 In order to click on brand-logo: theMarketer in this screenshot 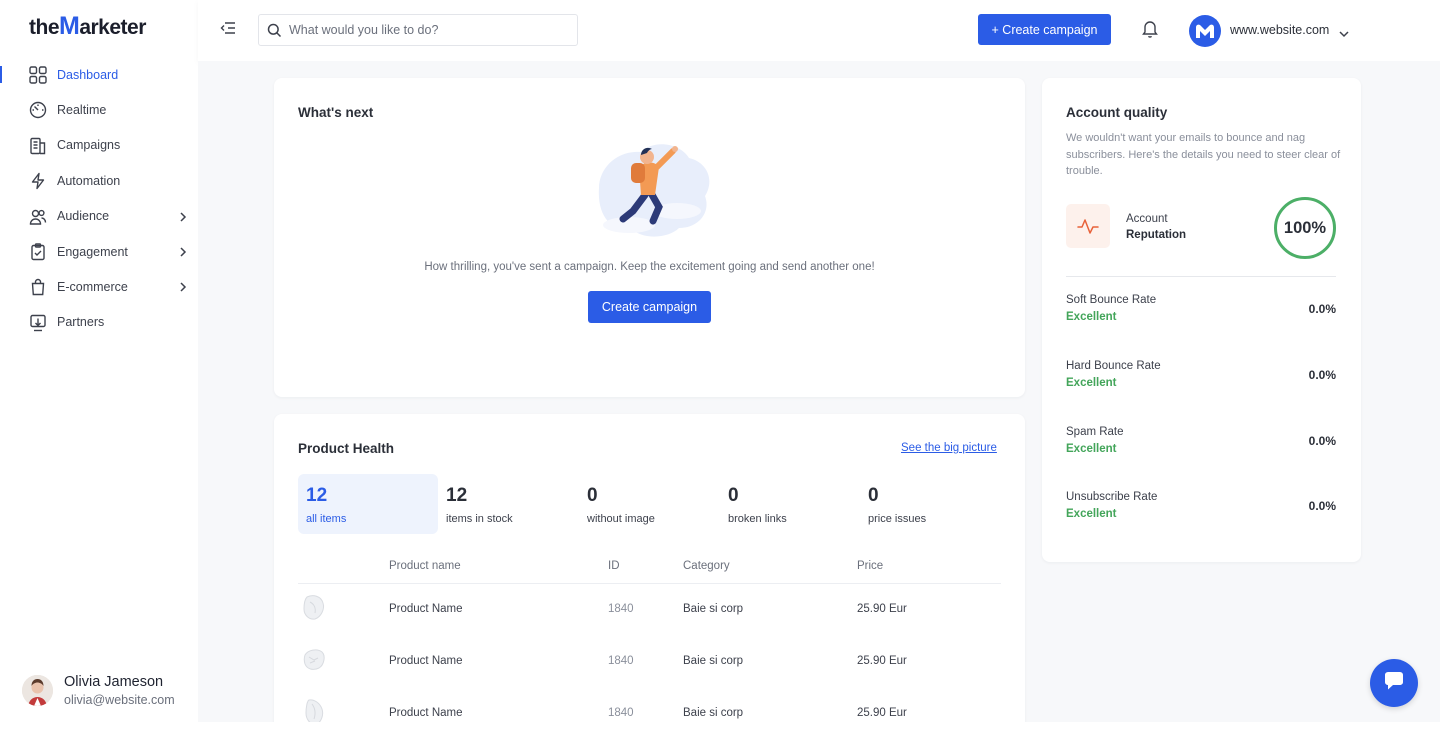, I will do `click(87, 26)`.